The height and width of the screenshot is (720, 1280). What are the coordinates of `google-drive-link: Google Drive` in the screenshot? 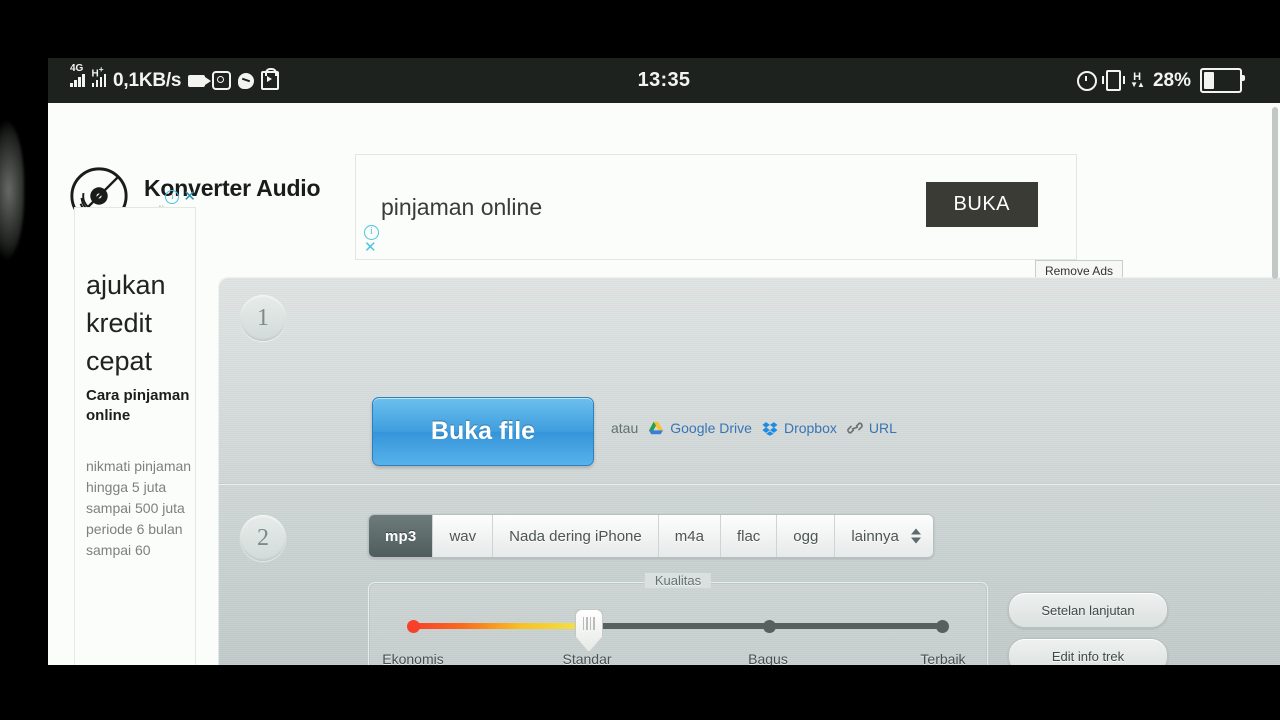 It's located at (700, 428).